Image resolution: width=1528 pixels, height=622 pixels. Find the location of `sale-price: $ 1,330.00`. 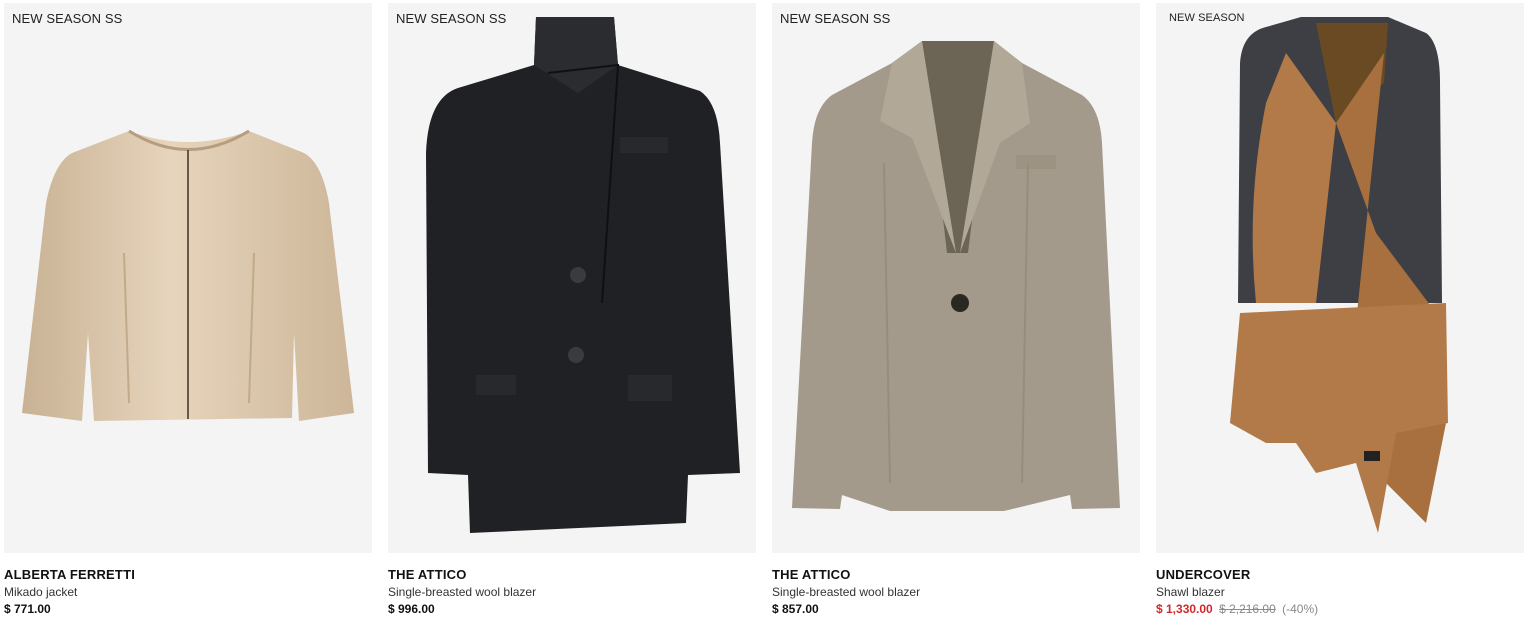

sale-price: $ 1,330.00 is located at coordinates (1184, 609).